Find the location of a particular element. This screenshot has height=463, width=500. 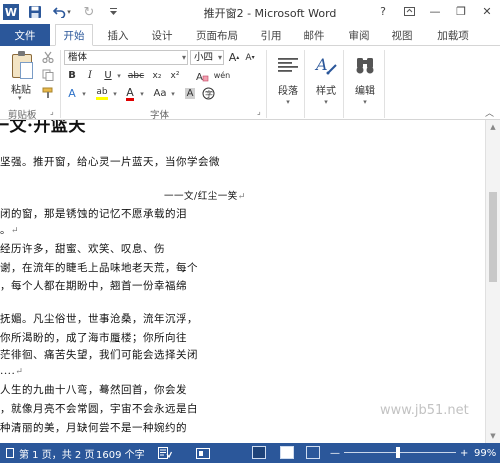

change-case-dropdown-icon: ▾ is located at coordinates (173, 93).